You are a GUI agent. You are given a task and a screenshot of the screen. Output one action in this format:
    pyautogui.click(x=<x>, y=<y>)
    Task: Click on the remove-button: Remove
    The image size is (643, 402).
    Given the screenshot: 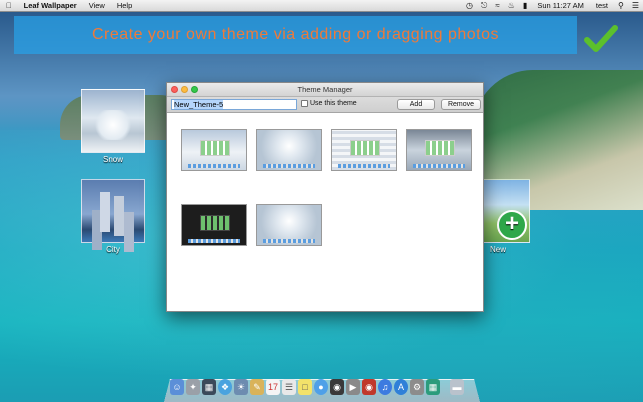 What is the action you would take?
    pyautogui.click(x=461, y=104)
    